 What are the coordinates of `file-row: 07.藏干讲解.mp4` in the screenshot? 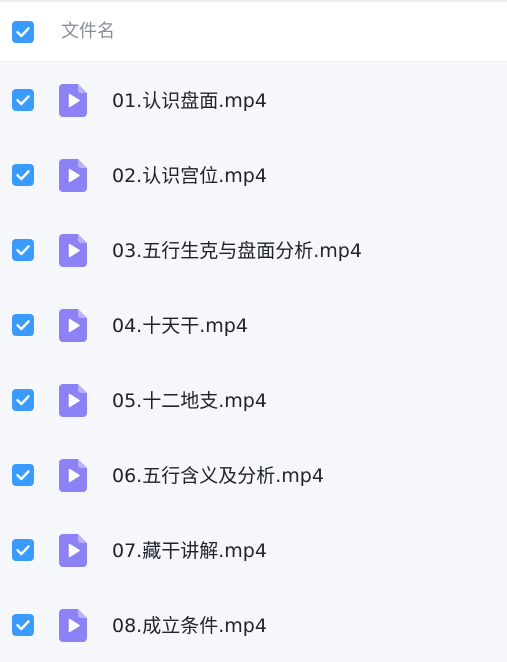 It's located at (253, 549).